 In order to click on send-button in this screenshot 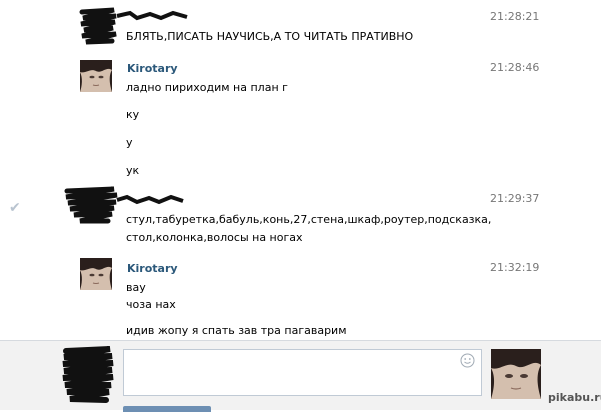, I will do `click(167, 409)`.